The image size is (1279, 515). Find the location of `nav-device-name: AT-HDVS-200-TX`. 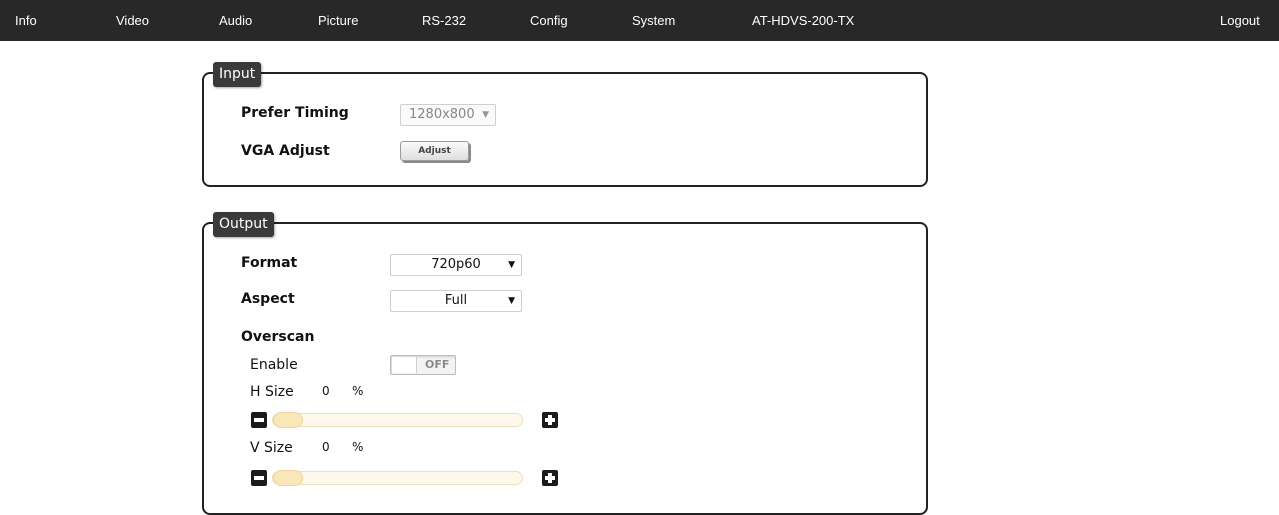

nav-device-name: AT-HDVS-200-TX is located at coordinates (803, 20).